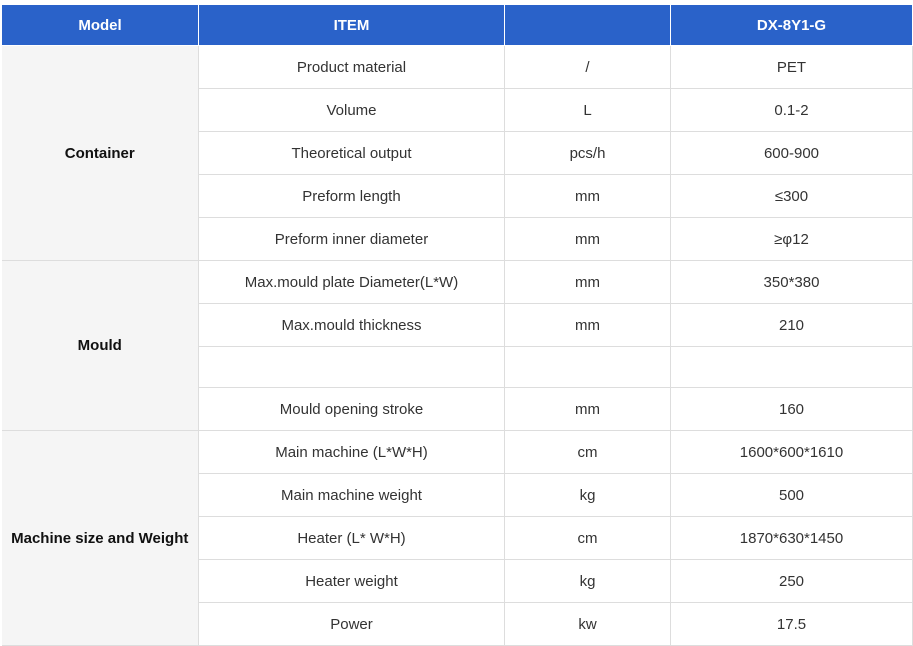 Image resolution: width=913 pixels, height=646 pixels. Describe the element at coordinates (351, 67) in the screenshot. I see `item-cell: Product material` at that location.